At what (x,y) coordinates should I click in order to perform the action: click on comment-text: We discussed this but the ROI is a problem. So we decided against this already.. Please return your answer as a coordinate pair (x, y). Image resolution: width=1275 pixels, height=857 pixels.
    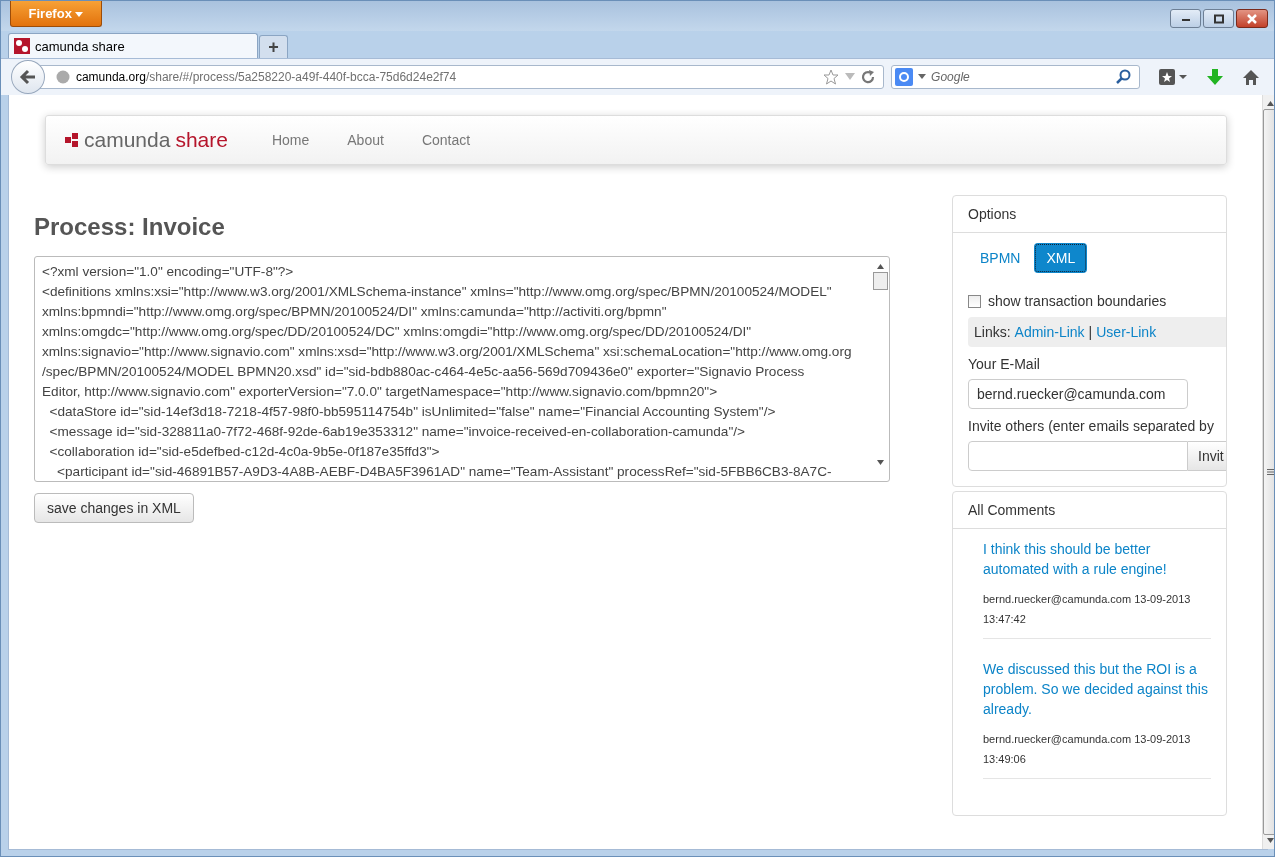
    Looking at the image, I should click on (1096, 689).